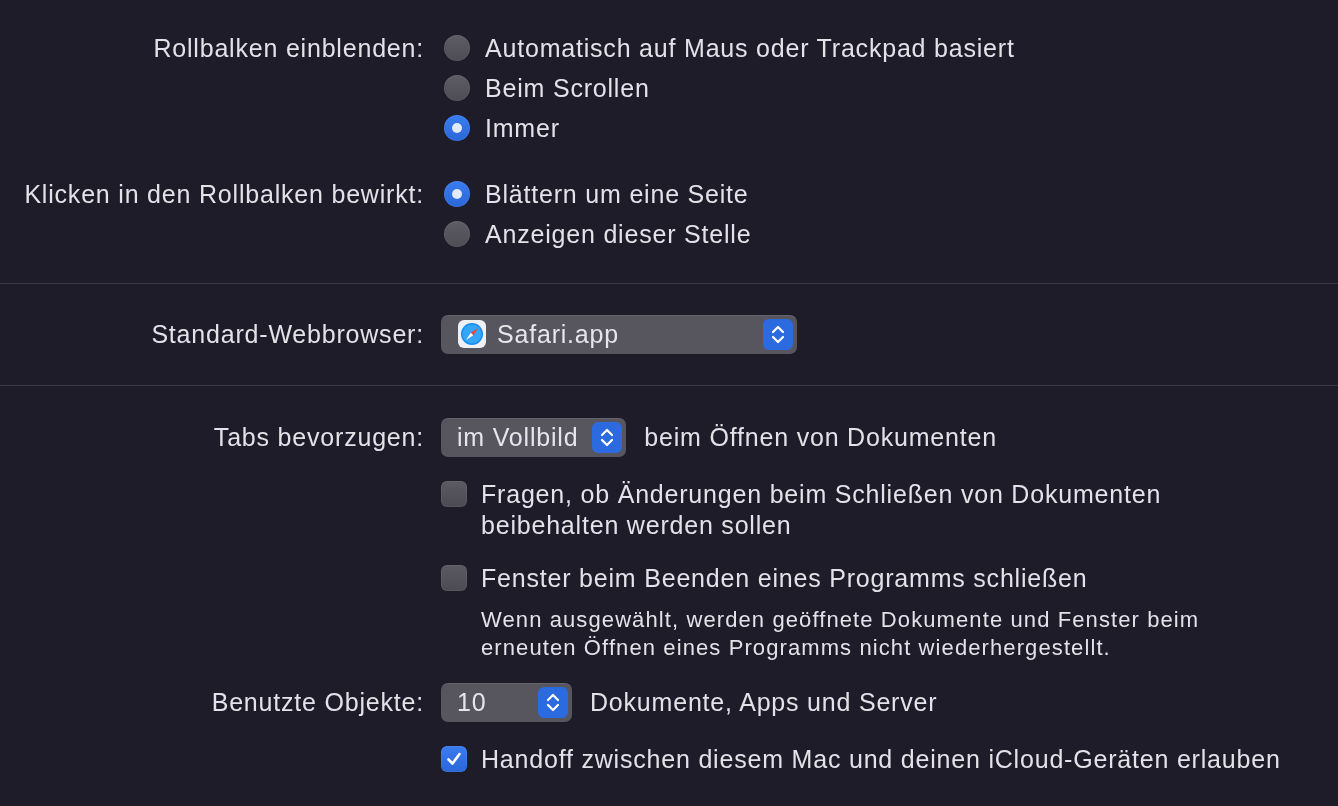  Describe the element at coordinates (618, 234) in the screenshot. I see `option-label: Anzeigen dieser Stelle` at that location.